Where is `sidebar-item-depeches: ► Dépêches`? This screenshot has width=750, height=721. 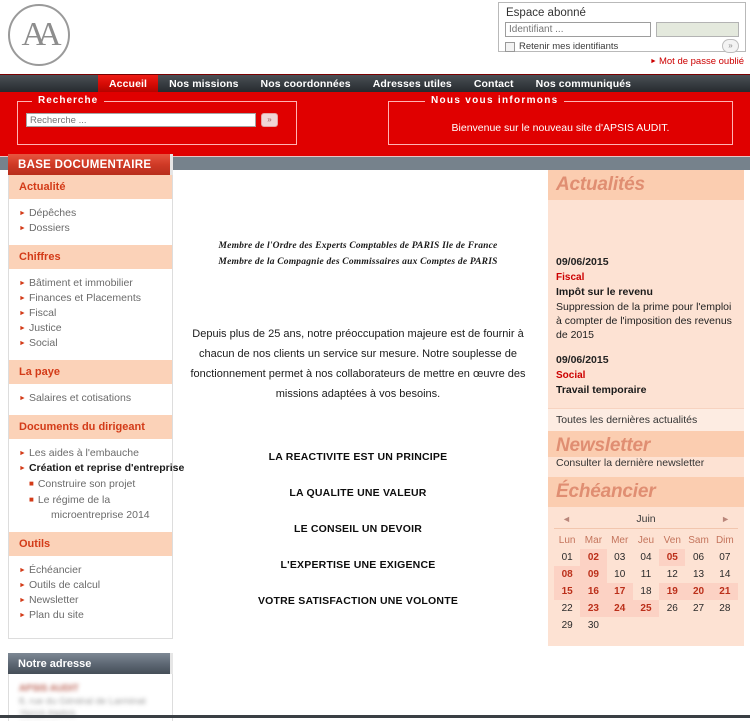
sidebar-item-depeches: ► Dépêches is located at coordinates (95, 213).